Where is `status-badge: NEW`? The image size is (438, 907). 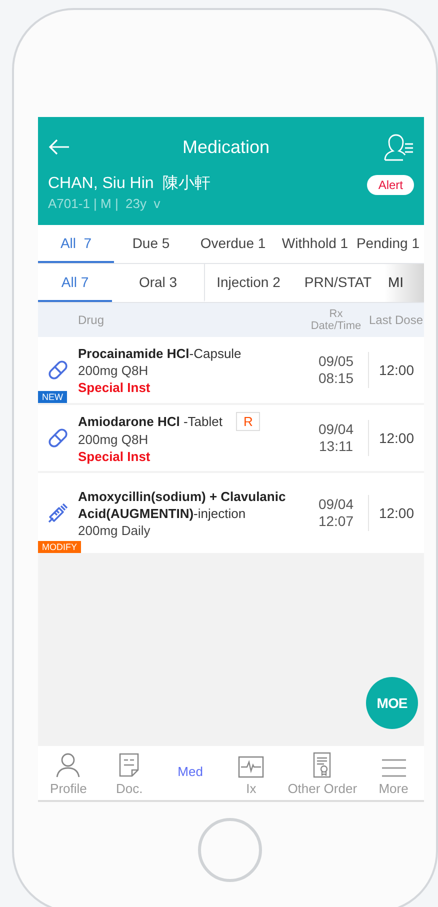 status-badge: NEW is located at coordinates (52, 397).